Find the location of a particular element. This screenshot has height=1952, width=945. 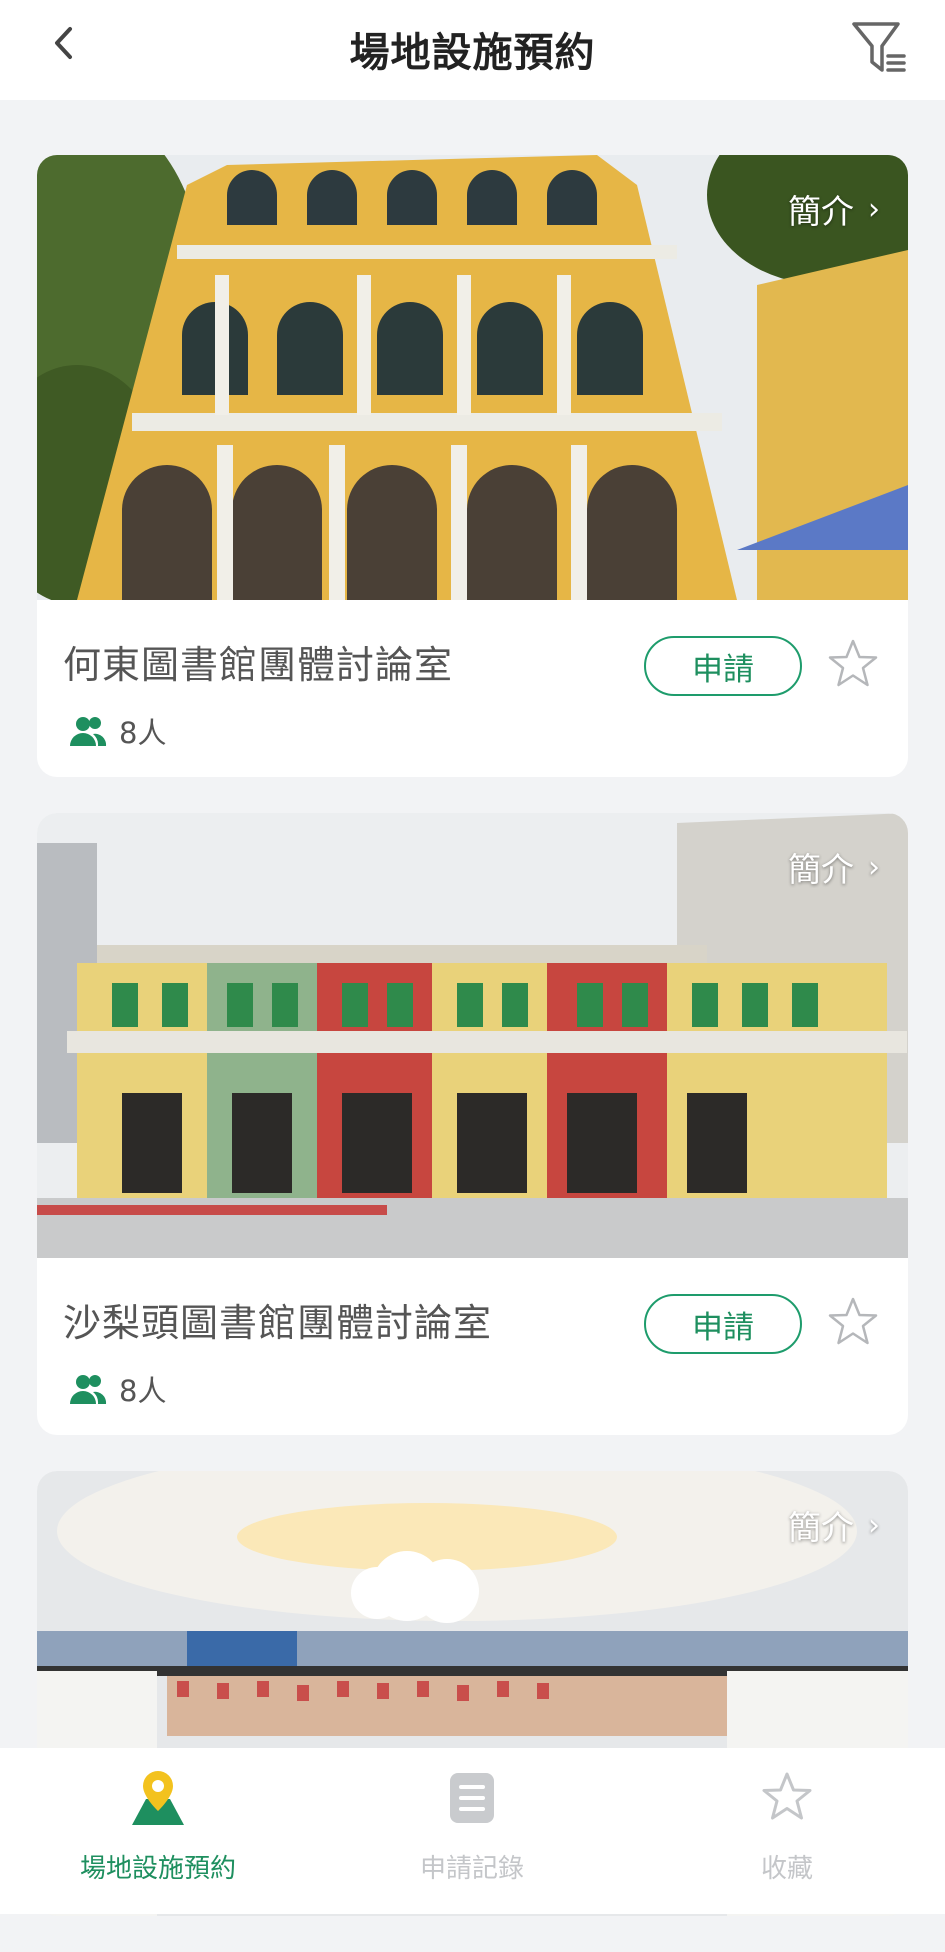

tab-venue-booking: 場地設施預約 is located at coordinates (158, 1825).